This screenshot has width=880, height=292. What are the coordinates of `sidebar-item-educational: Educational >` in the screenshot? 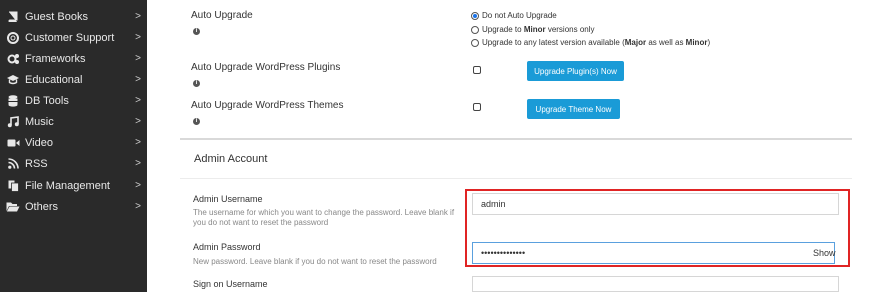 It's located at (73, 79).